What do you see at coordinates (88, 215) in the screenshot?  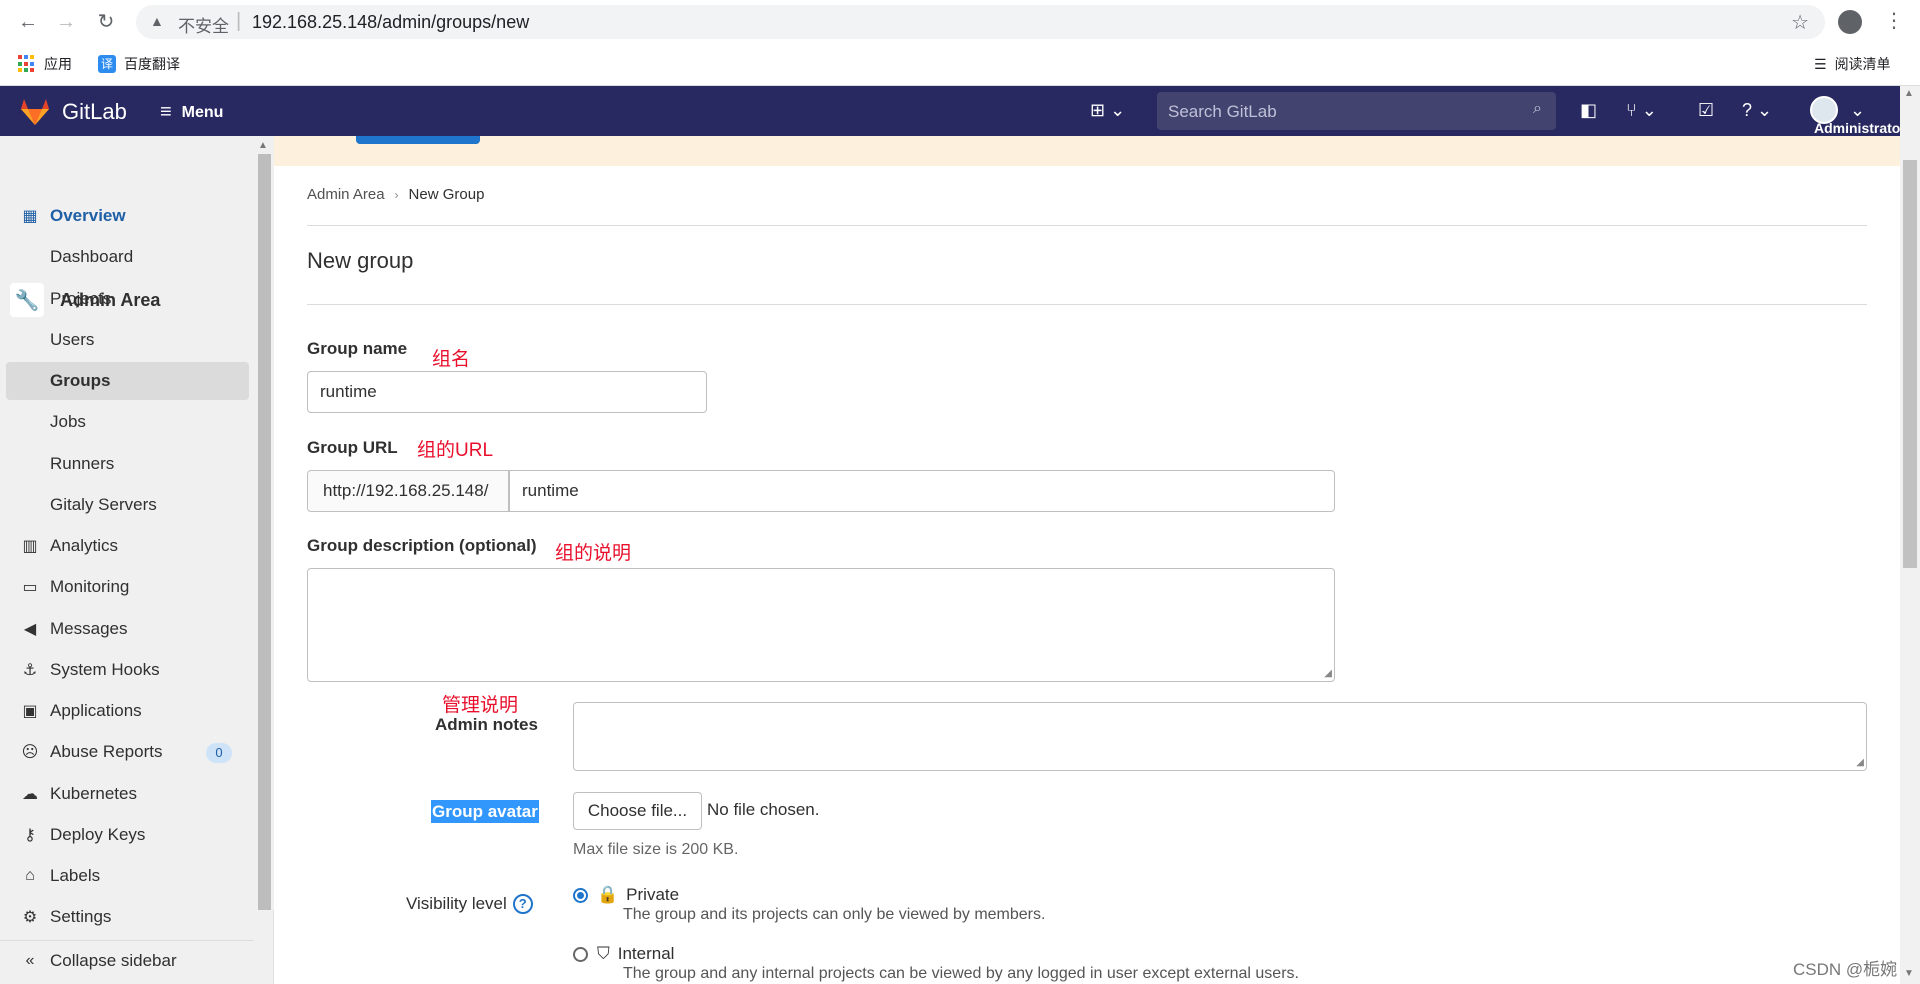 I see `sidebar-item-label: Overview` at bounding box center [88, 215].